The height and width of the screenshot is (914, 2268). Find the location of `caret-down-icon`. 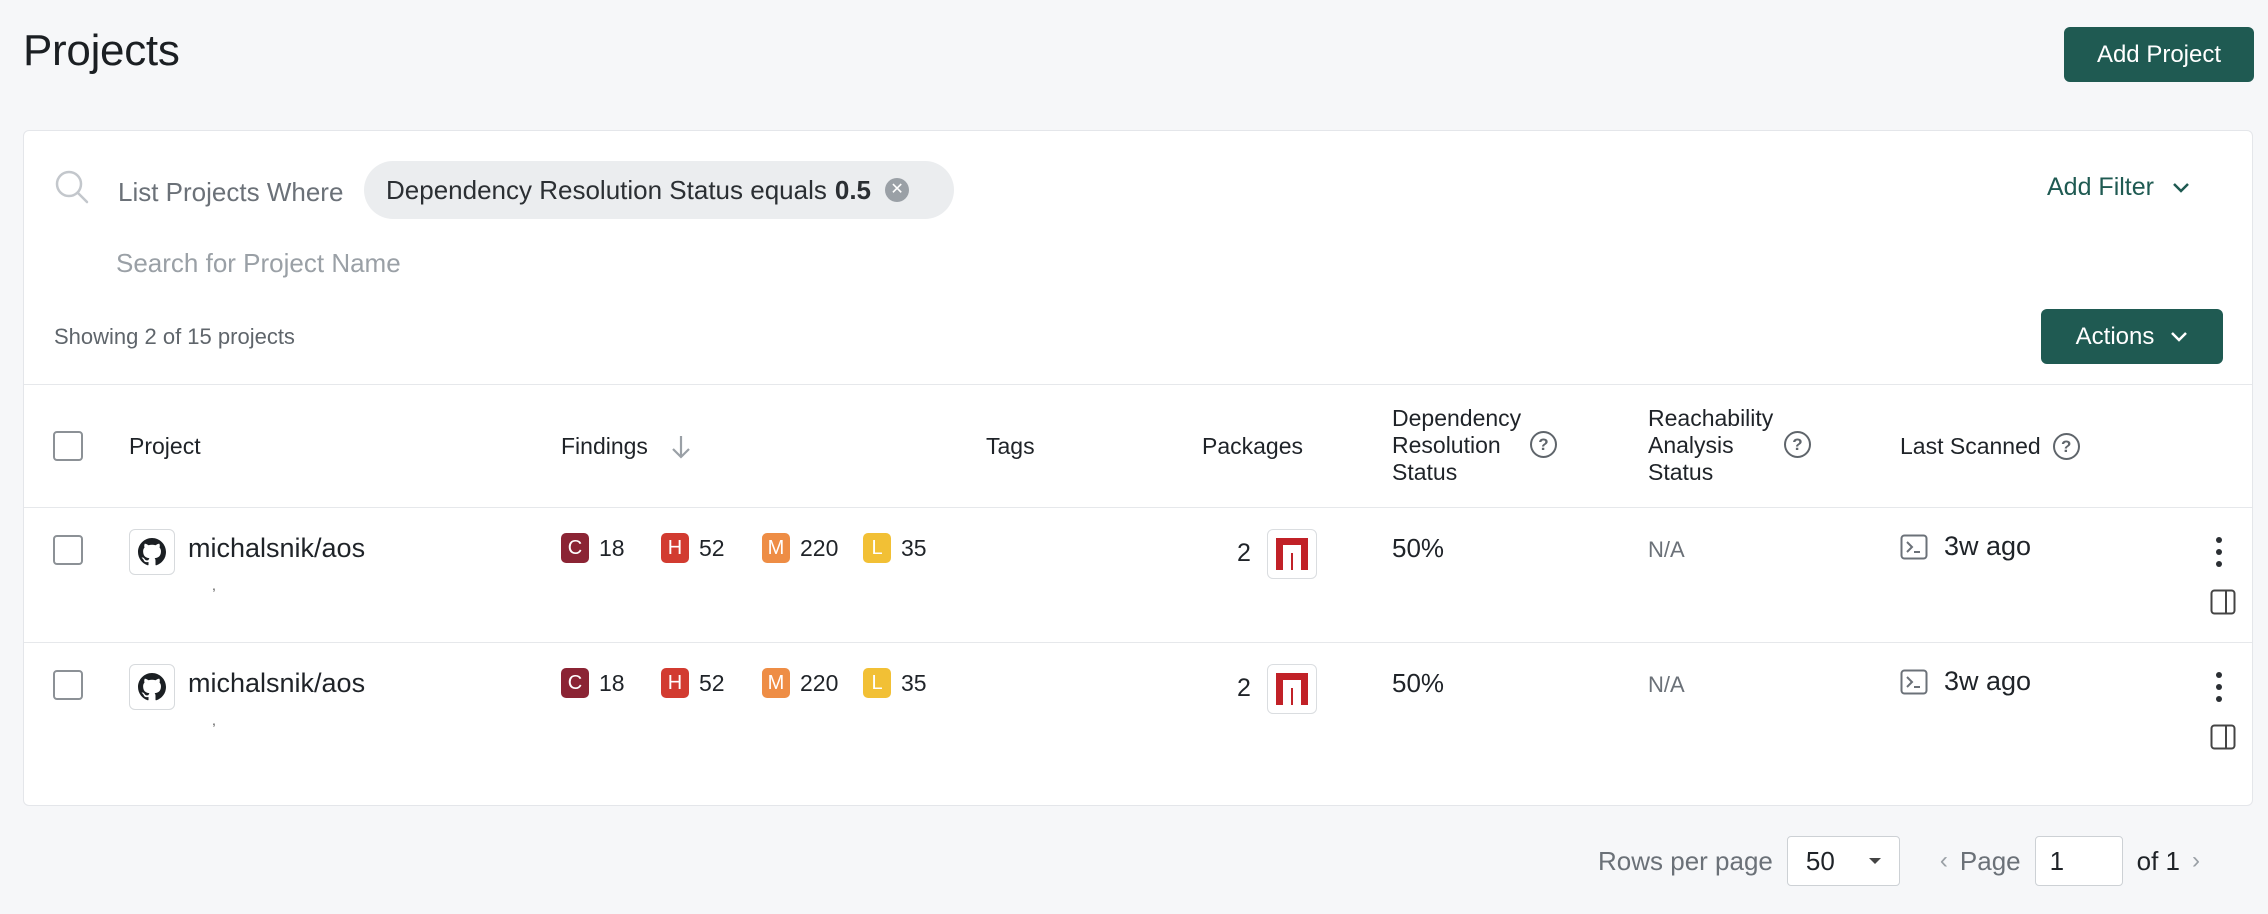

caret-down-icon is located at coordinates (1874, 861).